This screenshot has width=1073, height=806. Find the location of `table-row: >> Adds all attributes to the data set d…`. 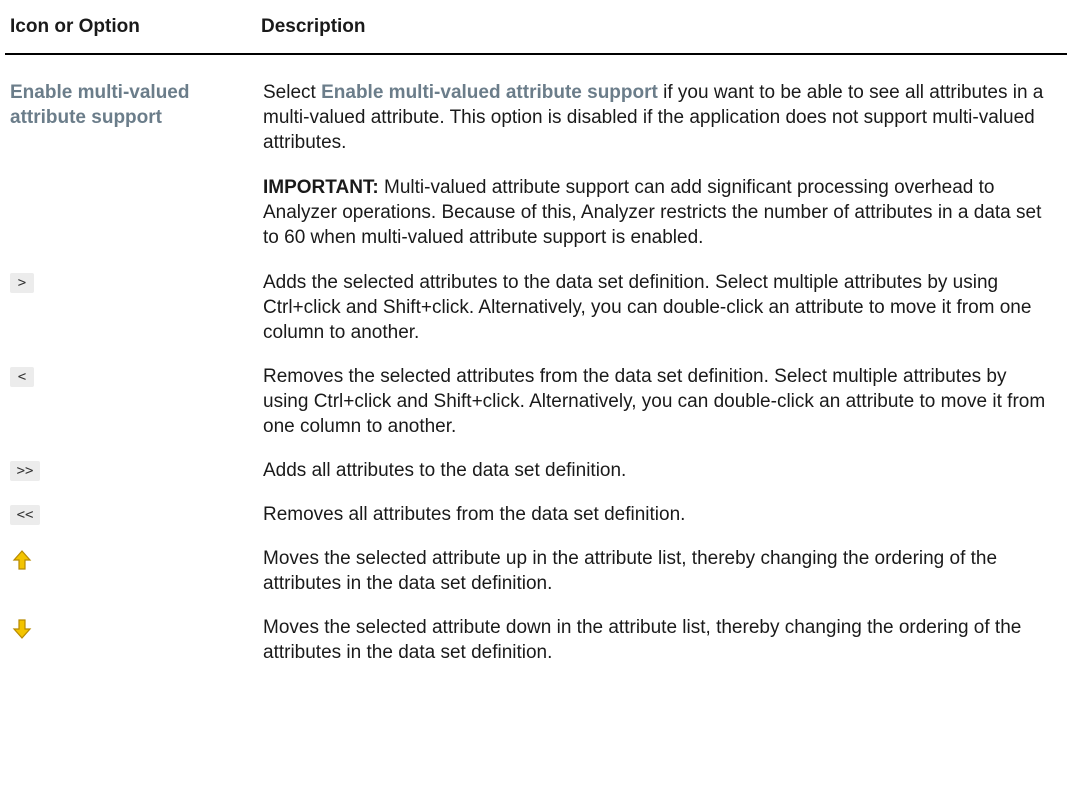

table-row: >> Adds all attributes to the data set d… is located at coordinates (536, 470).